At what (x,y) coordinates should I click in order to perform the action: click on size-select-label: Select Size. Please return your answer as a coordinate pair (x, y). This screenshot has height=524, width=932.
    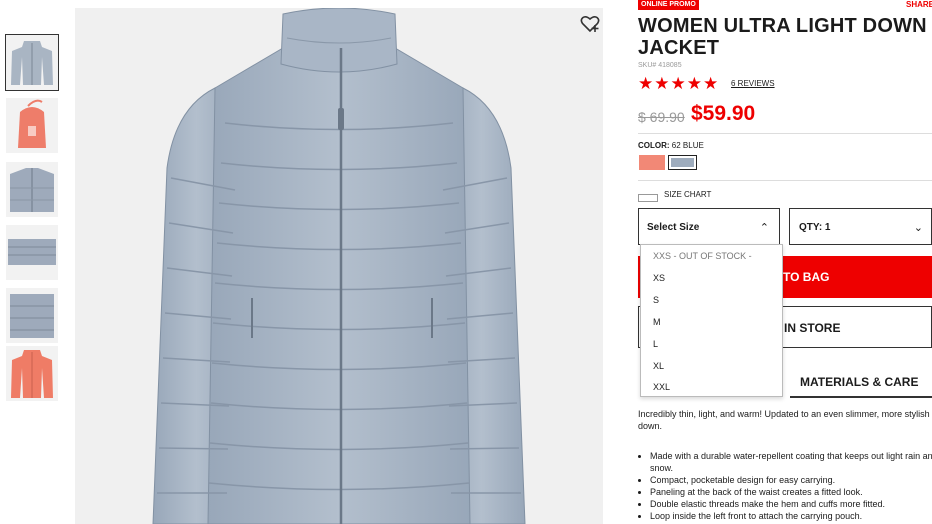
    Looking at the image, I should click on (673, 227).